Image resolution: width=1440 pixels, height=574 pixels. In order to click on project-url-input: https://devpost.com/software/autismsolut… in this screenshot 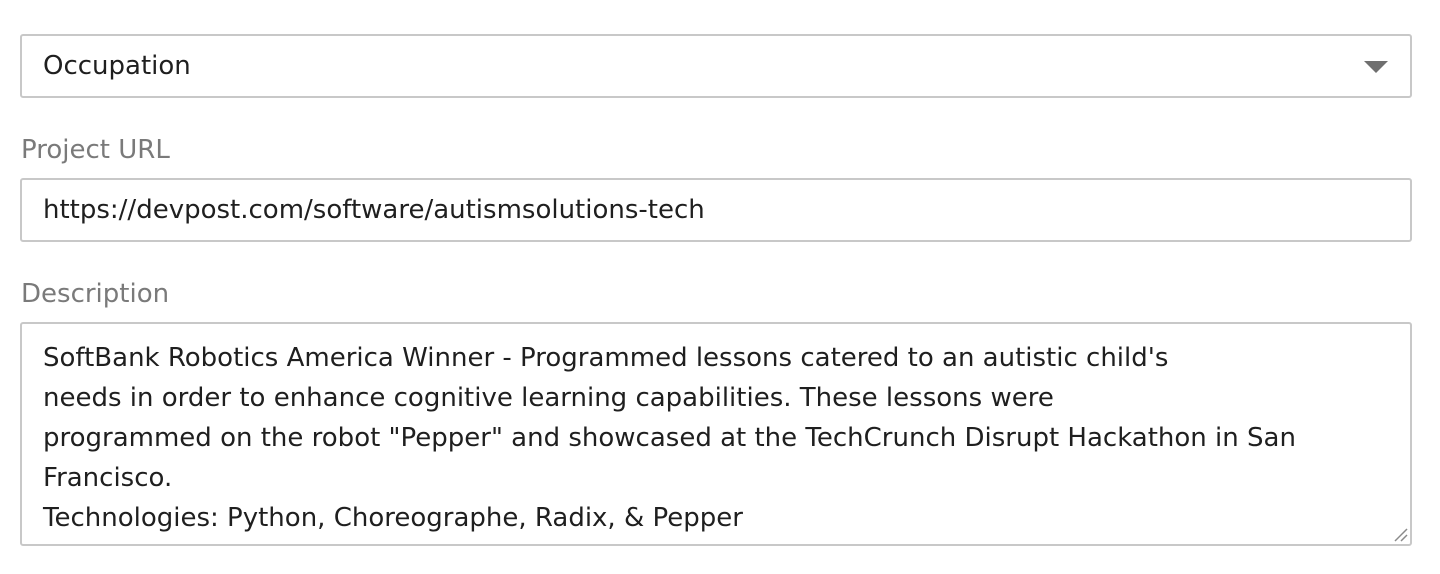, I will do `click(716, 210)`.